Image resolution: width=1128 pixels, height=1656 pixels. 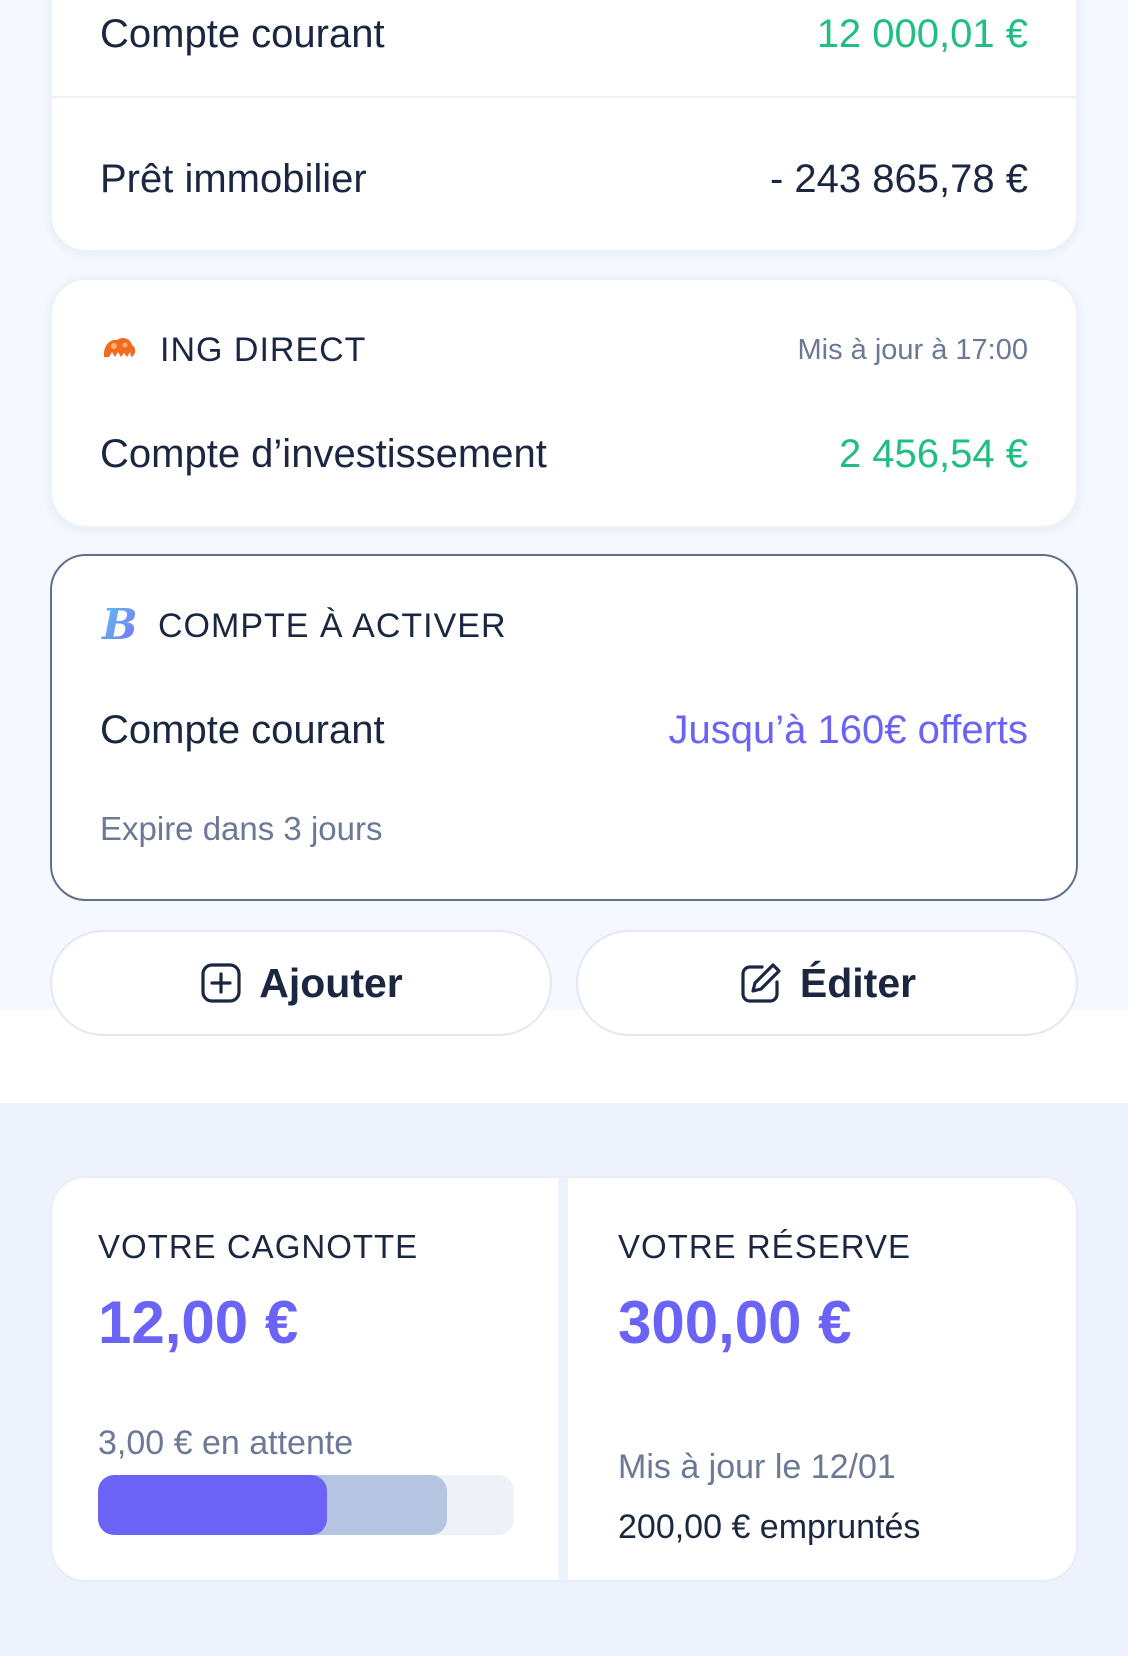 I want to click on reserve-borrowed: 200,00 € empruntés, so click(x=769, y=1527).